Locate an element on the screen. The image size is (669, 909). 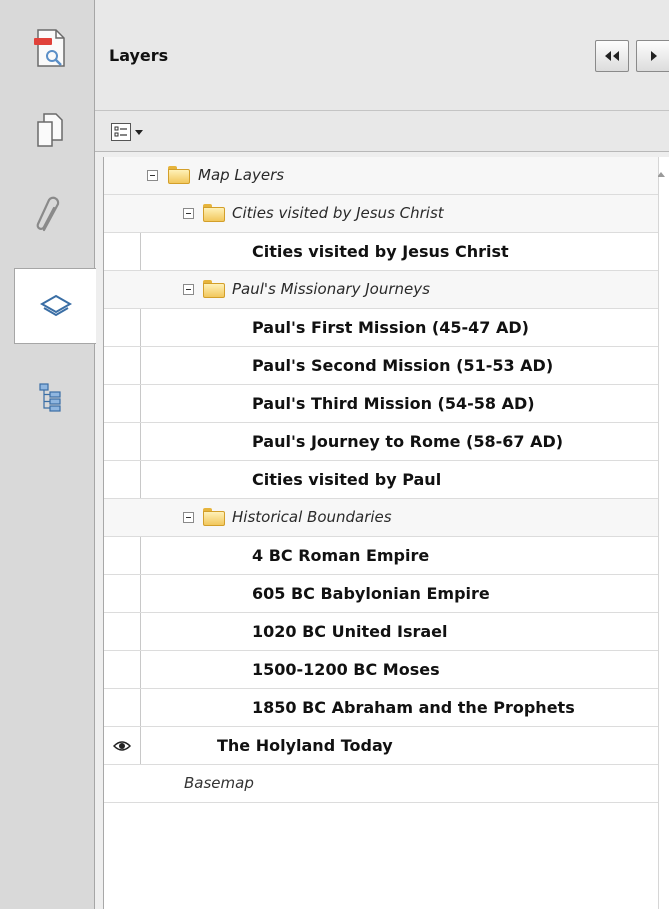
layer-row: Paul's Second Mission (51-53 AD) is located at coordinates (381, 366).